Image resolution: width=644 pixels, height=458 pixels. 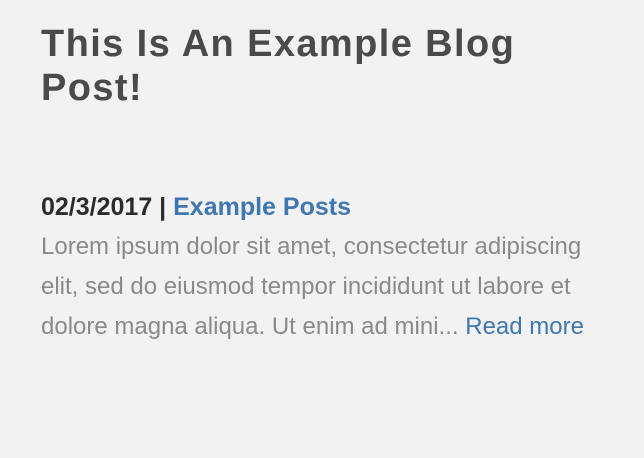 What do you see at coordinates (262, 207) in the screenshot?
I see `category-link: Example Posts` at bounding box center [262, 207].